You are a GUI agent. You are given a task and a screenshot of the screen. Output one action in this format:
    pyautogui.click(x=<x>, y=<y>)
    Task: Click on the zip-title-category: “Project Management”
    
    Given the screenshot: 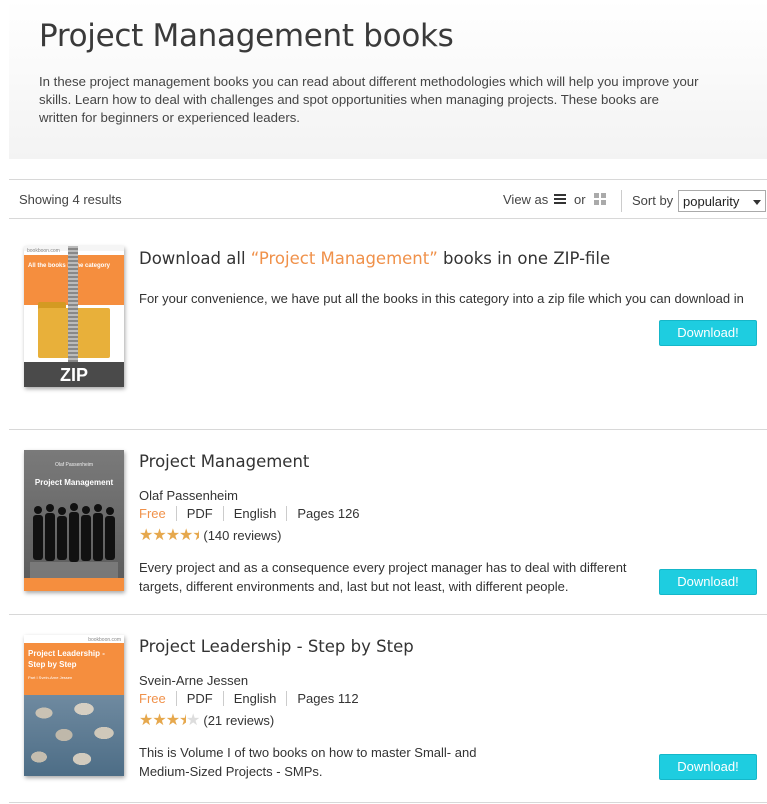 What is the action you would take?
    pyautogui.click(x=344, y=258)
    